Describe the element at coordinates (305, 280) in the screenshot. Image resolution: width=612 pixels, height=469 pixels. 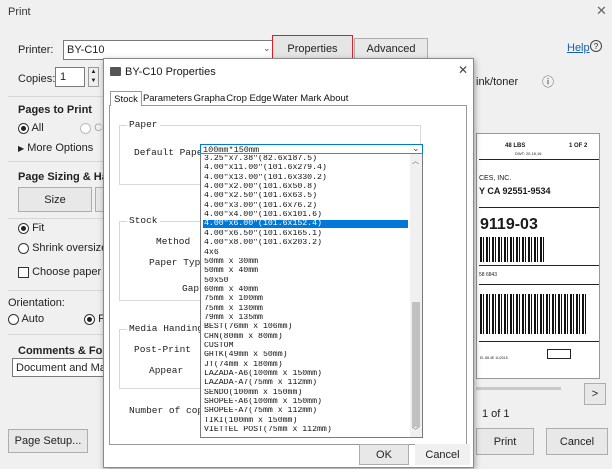
I see `paper-option: 50x50` at that location.